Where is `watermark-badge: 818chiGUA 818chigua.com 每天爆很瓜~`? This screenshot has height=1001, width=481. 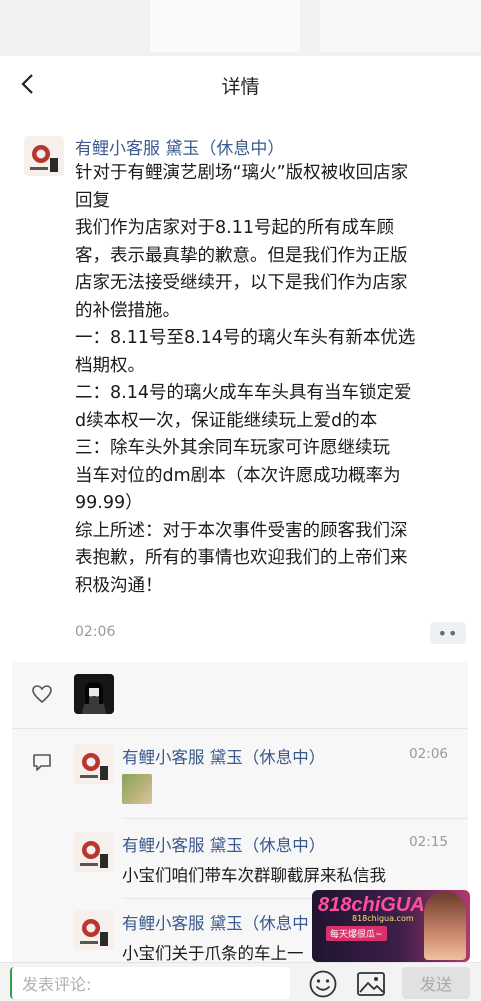 watermark-badge: 818chiGUA 818chigua.com 每天爆很瓜~ is located at coordinates (391, 926).